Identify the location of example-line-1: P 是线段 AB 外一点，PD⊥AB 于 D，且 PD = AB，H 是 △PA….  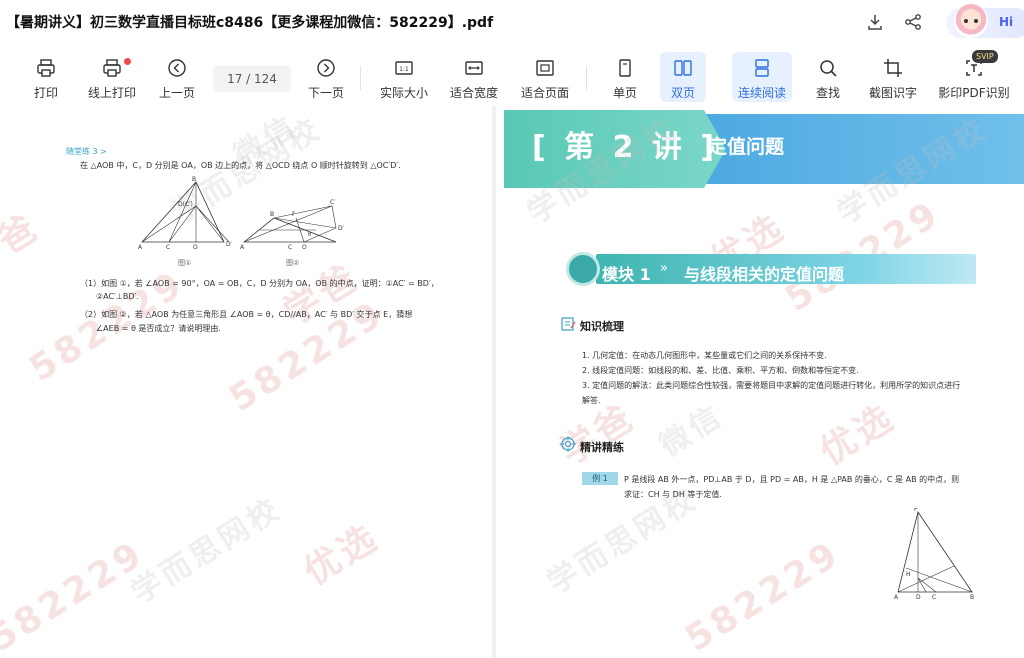
(792, 479).